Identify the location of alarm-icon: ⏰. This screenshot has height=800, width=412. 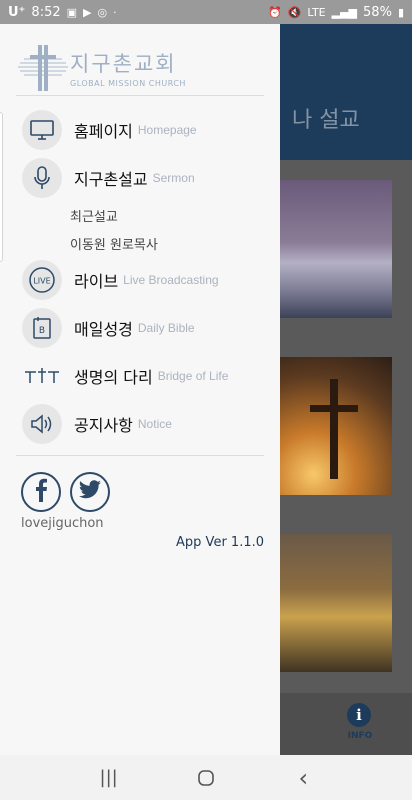
(274, 12).